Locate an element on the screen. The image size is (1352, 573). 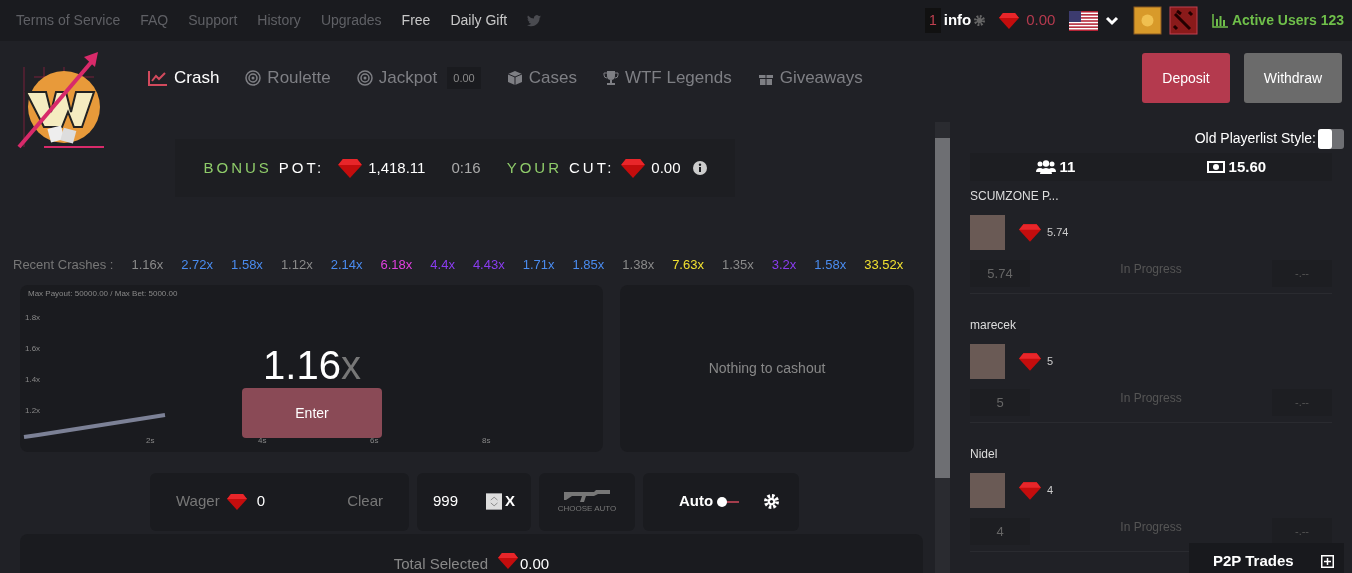
cut-label: CUT: is located at coordinates (592, 167).